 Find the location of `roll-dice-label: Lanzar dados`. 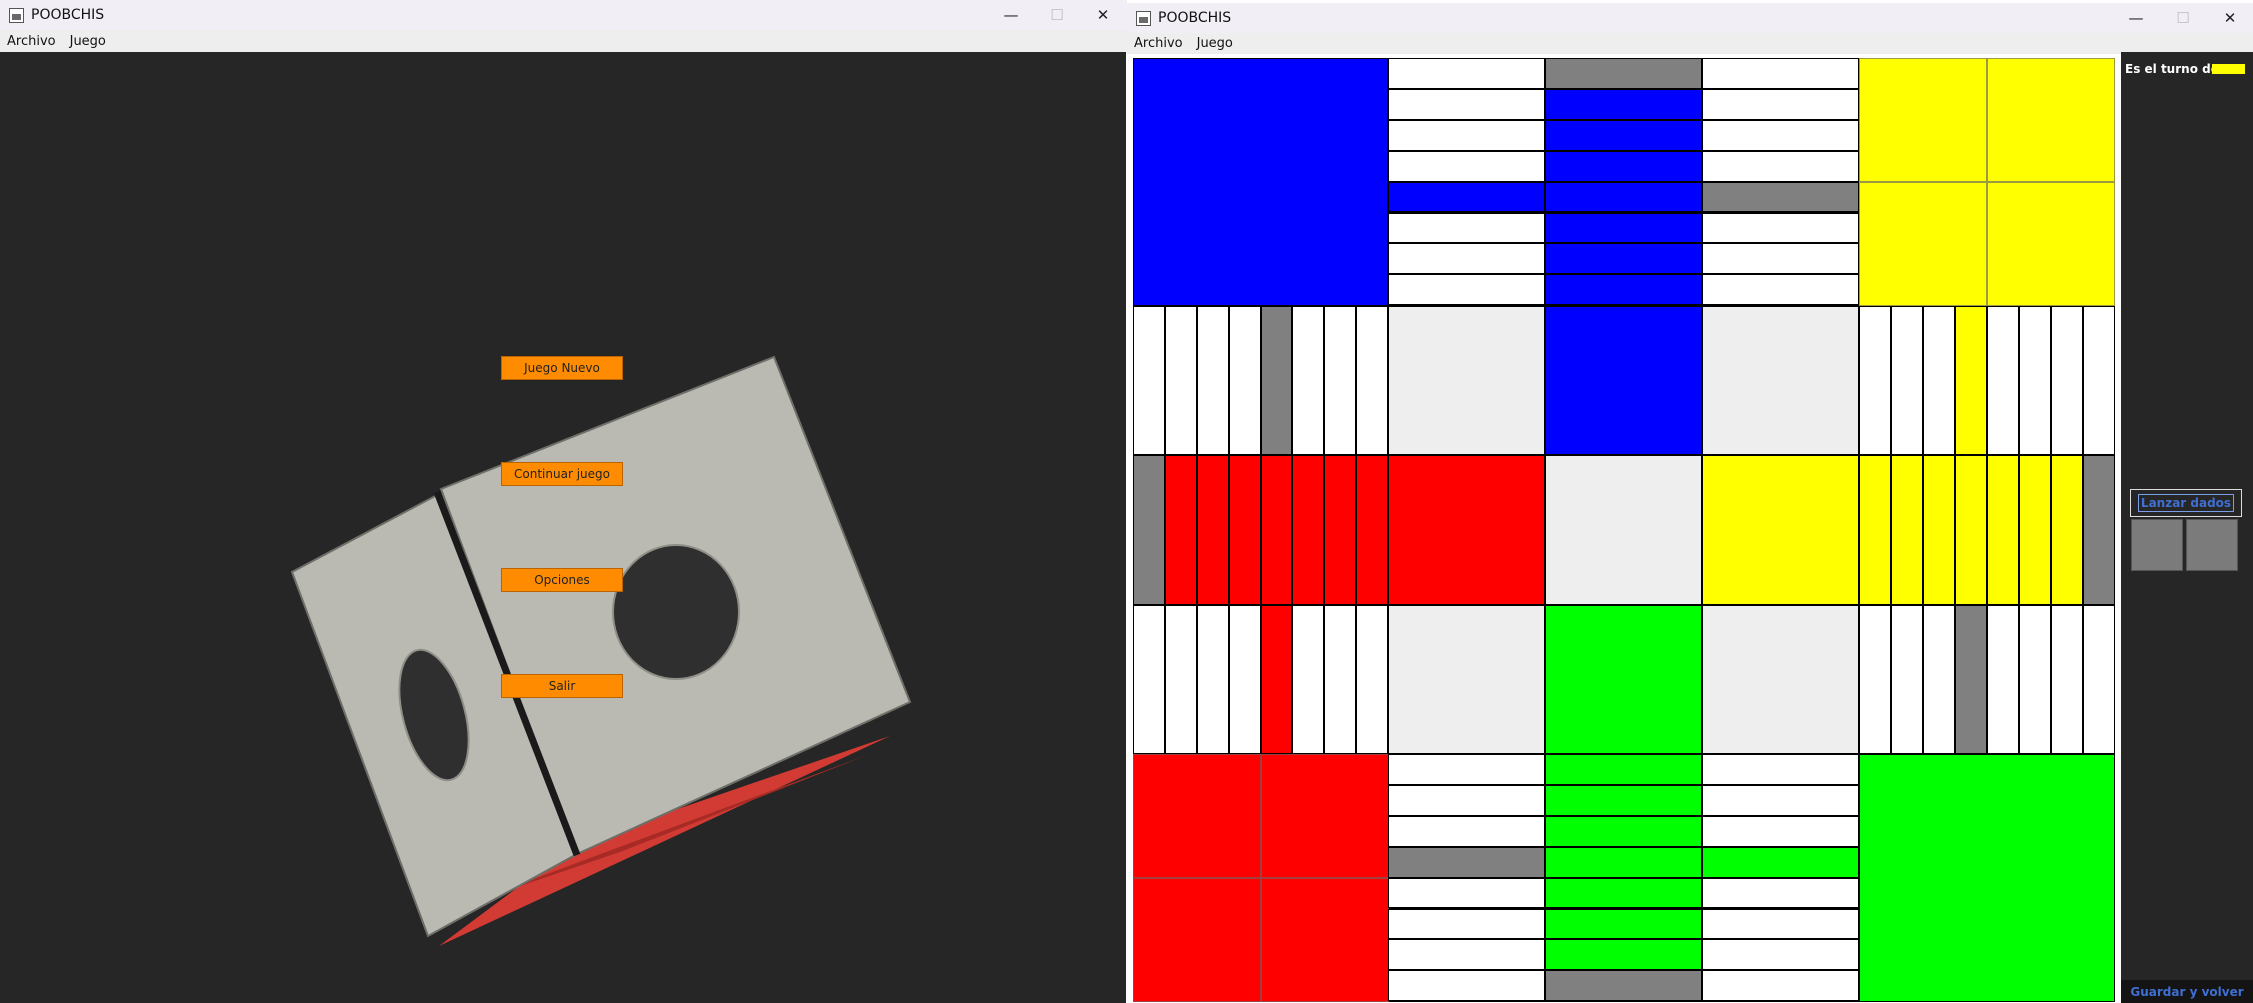

roll-dice-label: Lanzar dados is located at coordinates (2186, 503).